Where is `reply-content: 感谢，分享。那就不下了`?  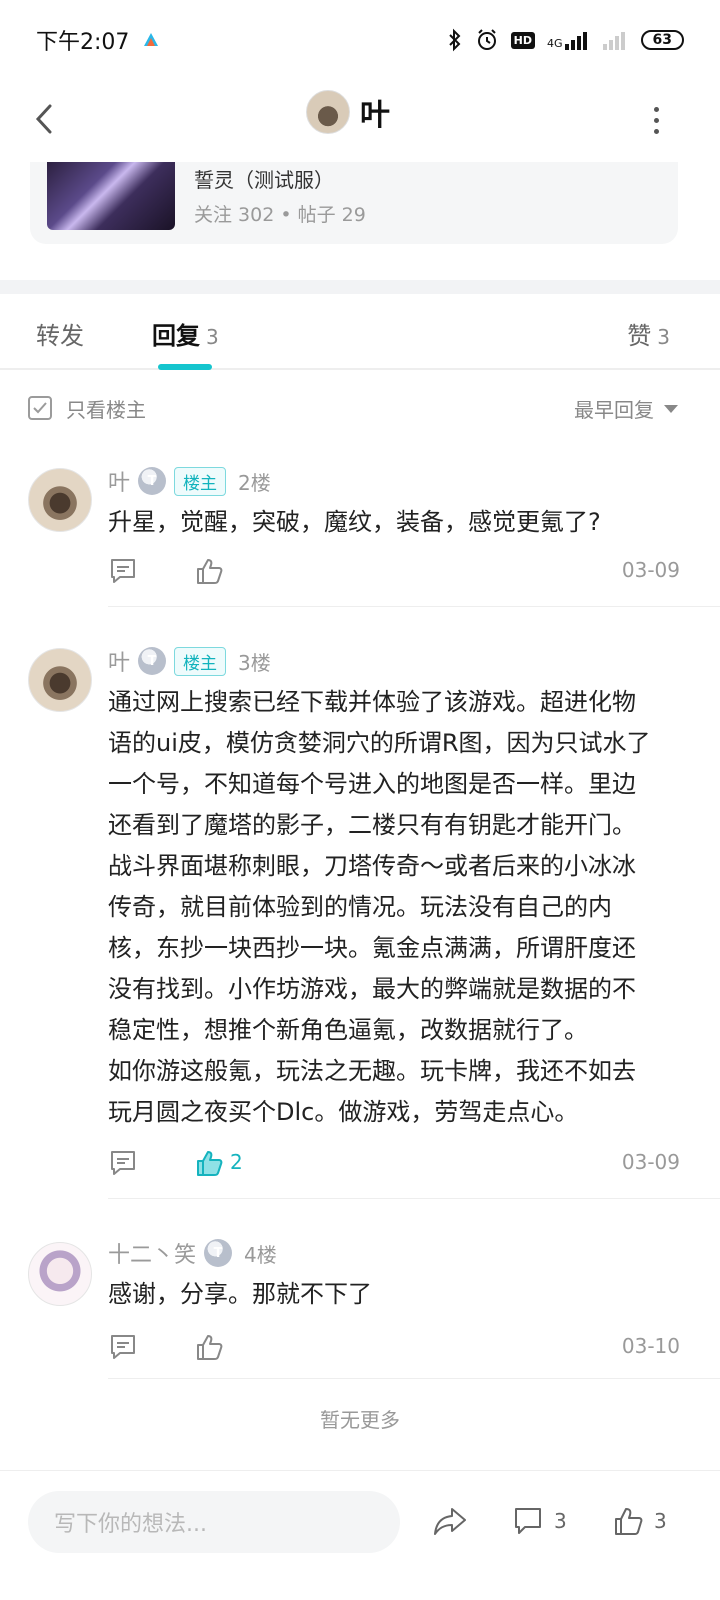
reply-content: 感谢，分享。那就不下了 is located at coordinates (240, 1294).